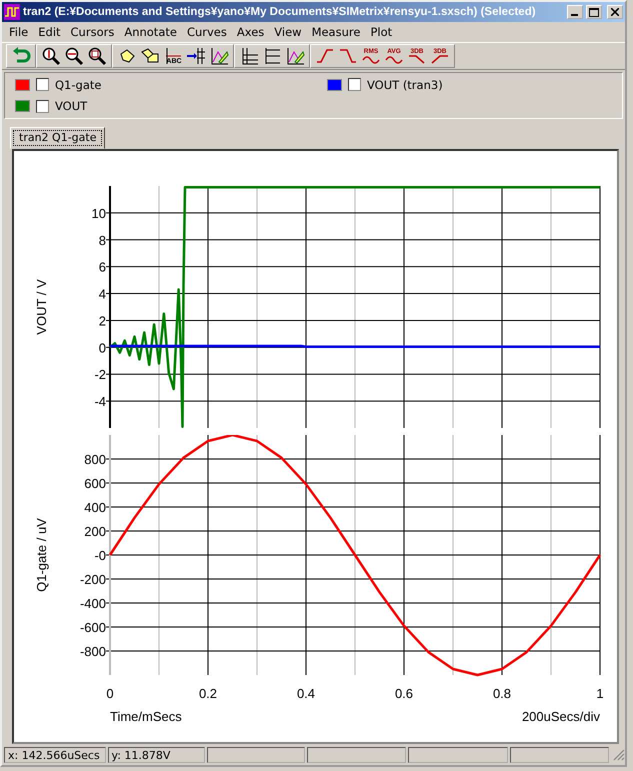 The height and width of the screenshot is (771, 633). Describe the element at coordinates (95, 531) in the screenshot. I see `y-tick-label: 200` at that location.